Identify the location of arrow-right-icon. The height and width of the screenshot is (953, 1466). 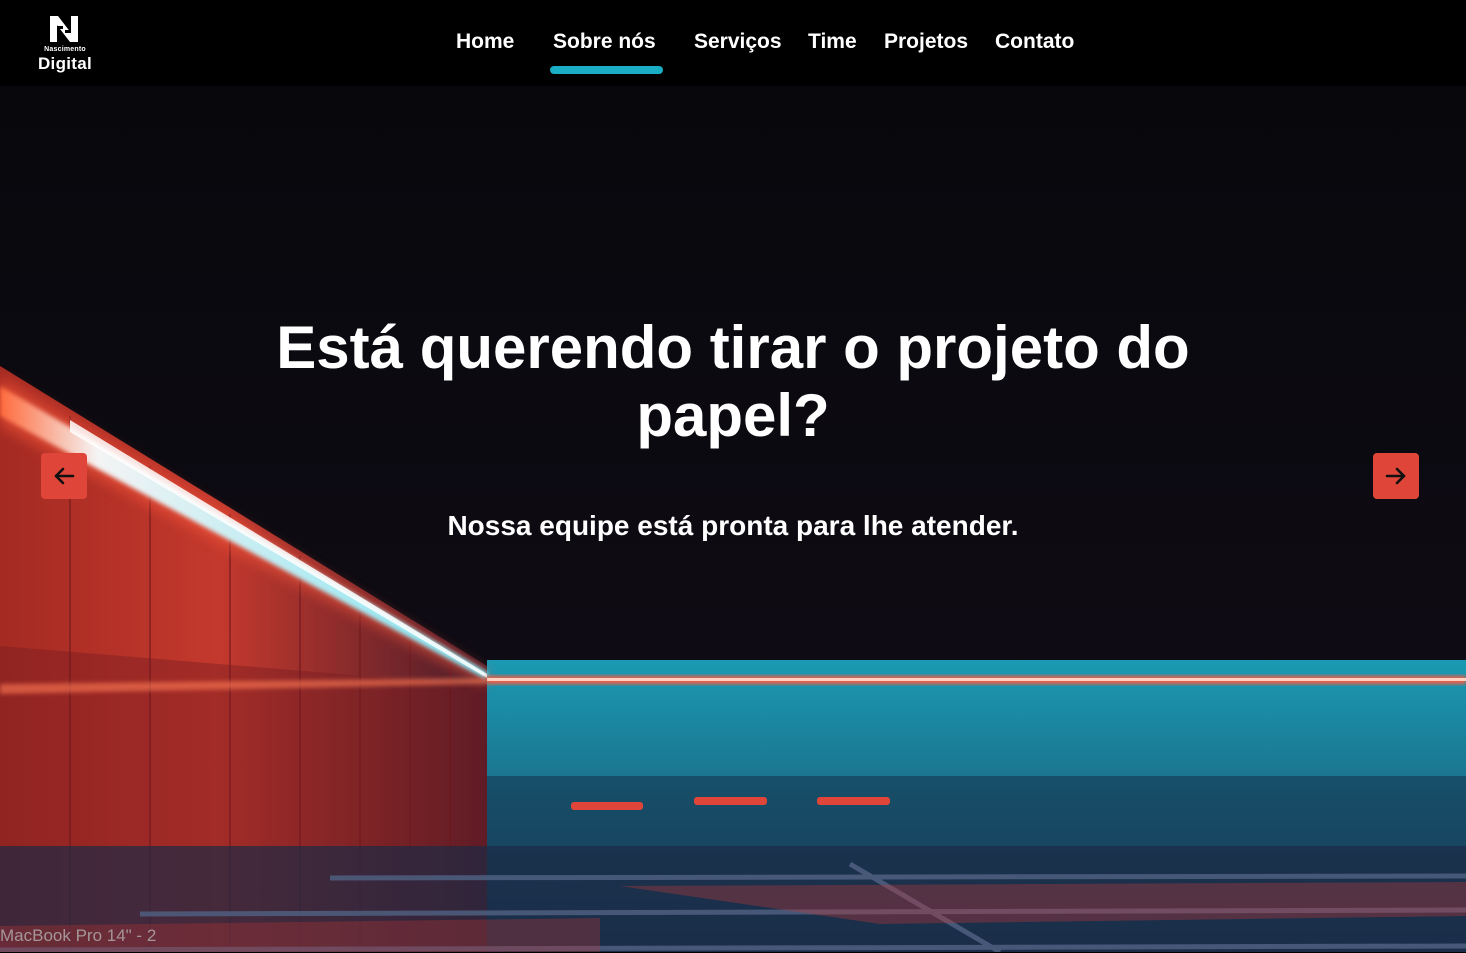
(1395, 476).